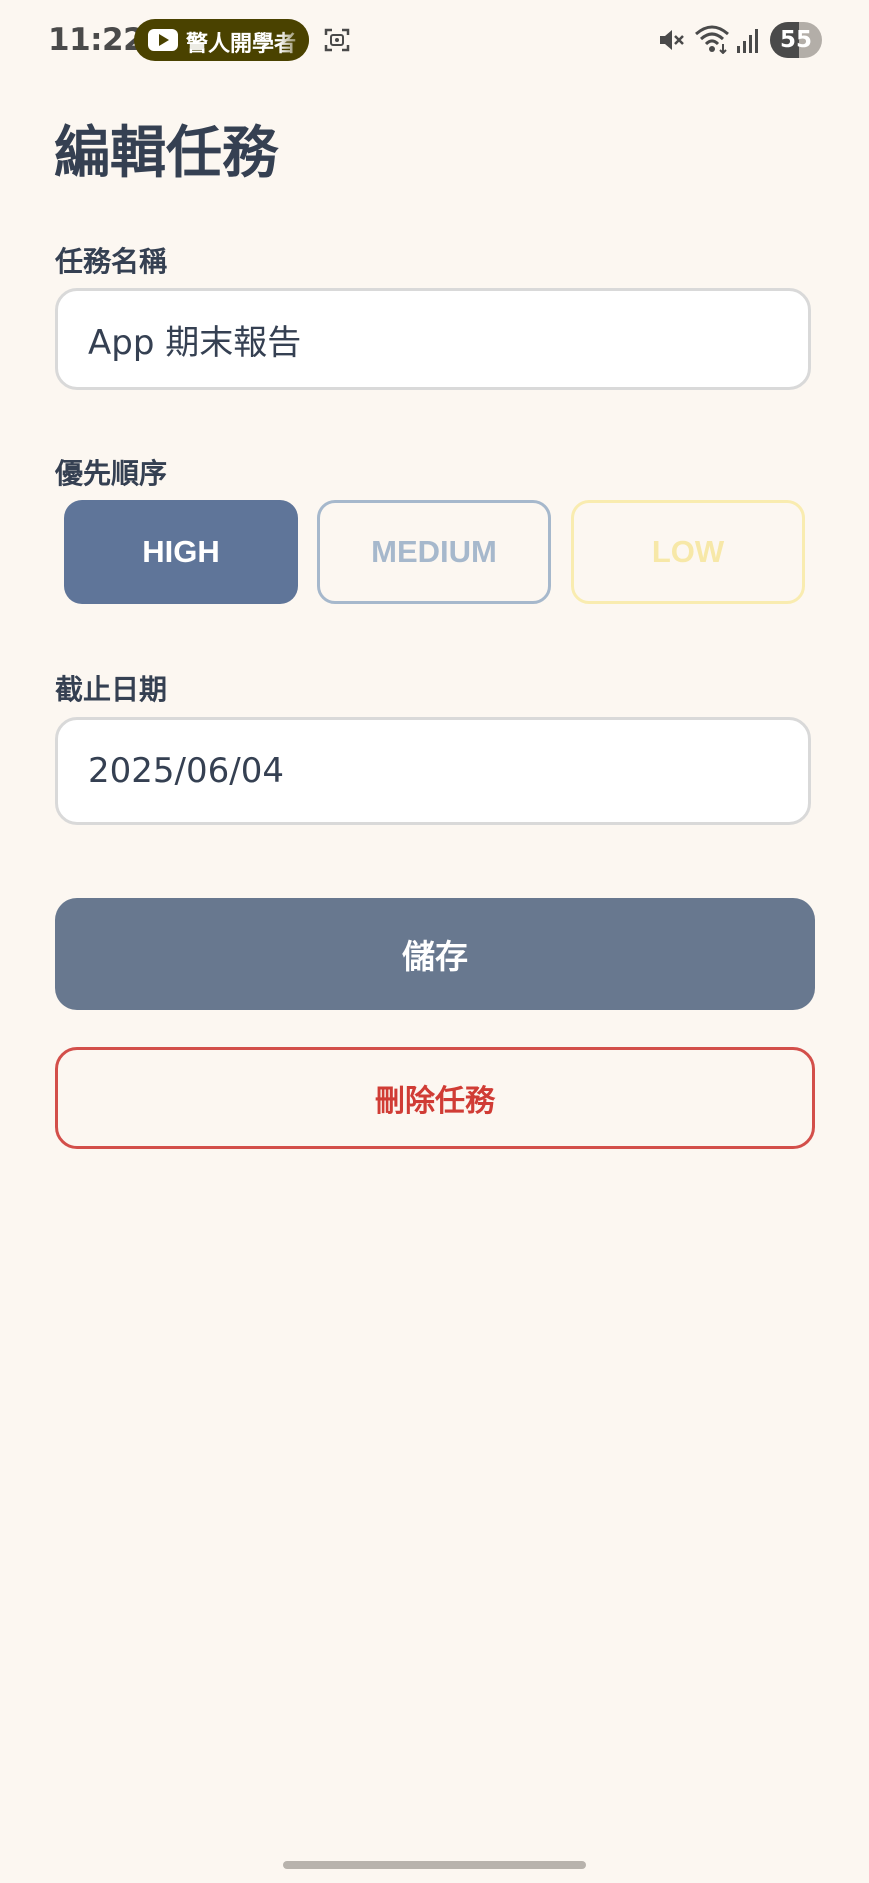 The image size is (869, 1883). What do you see at coordinates (434, 1865) in the screenshot?
I see `home-indicator` at bounding box center [434, 1865].